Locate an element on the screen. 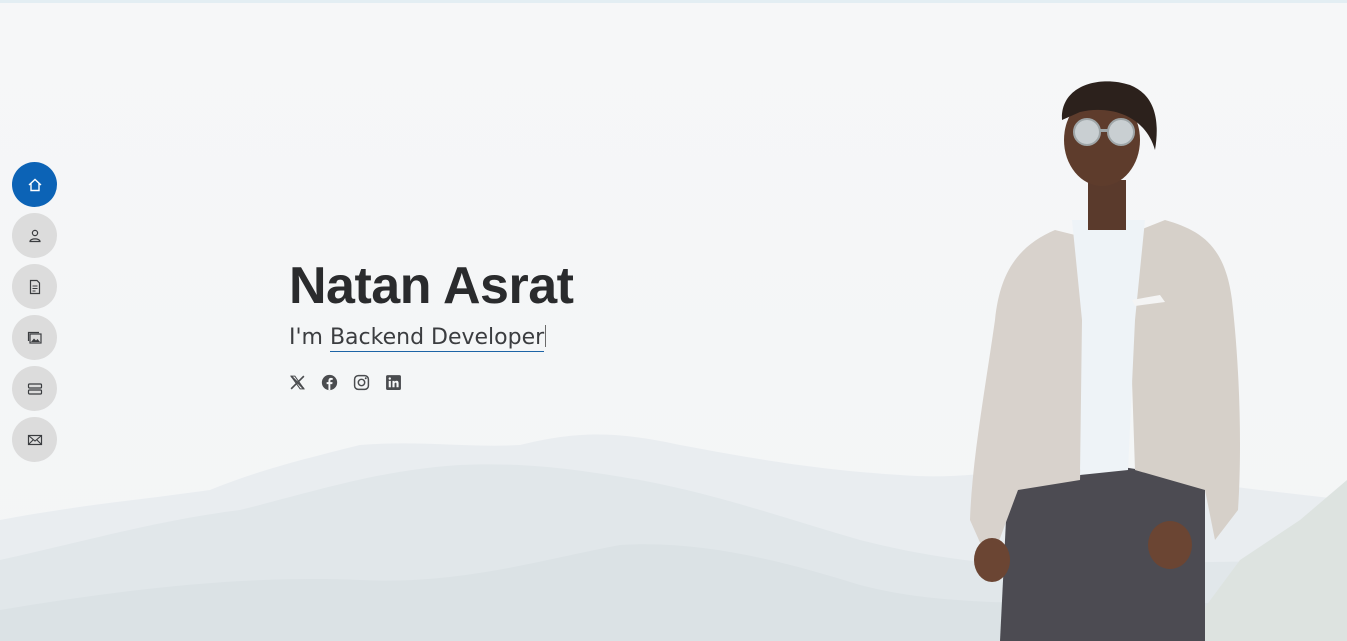 The image size is (1347, 641). facebook-link is located at coordinates (329, 382).